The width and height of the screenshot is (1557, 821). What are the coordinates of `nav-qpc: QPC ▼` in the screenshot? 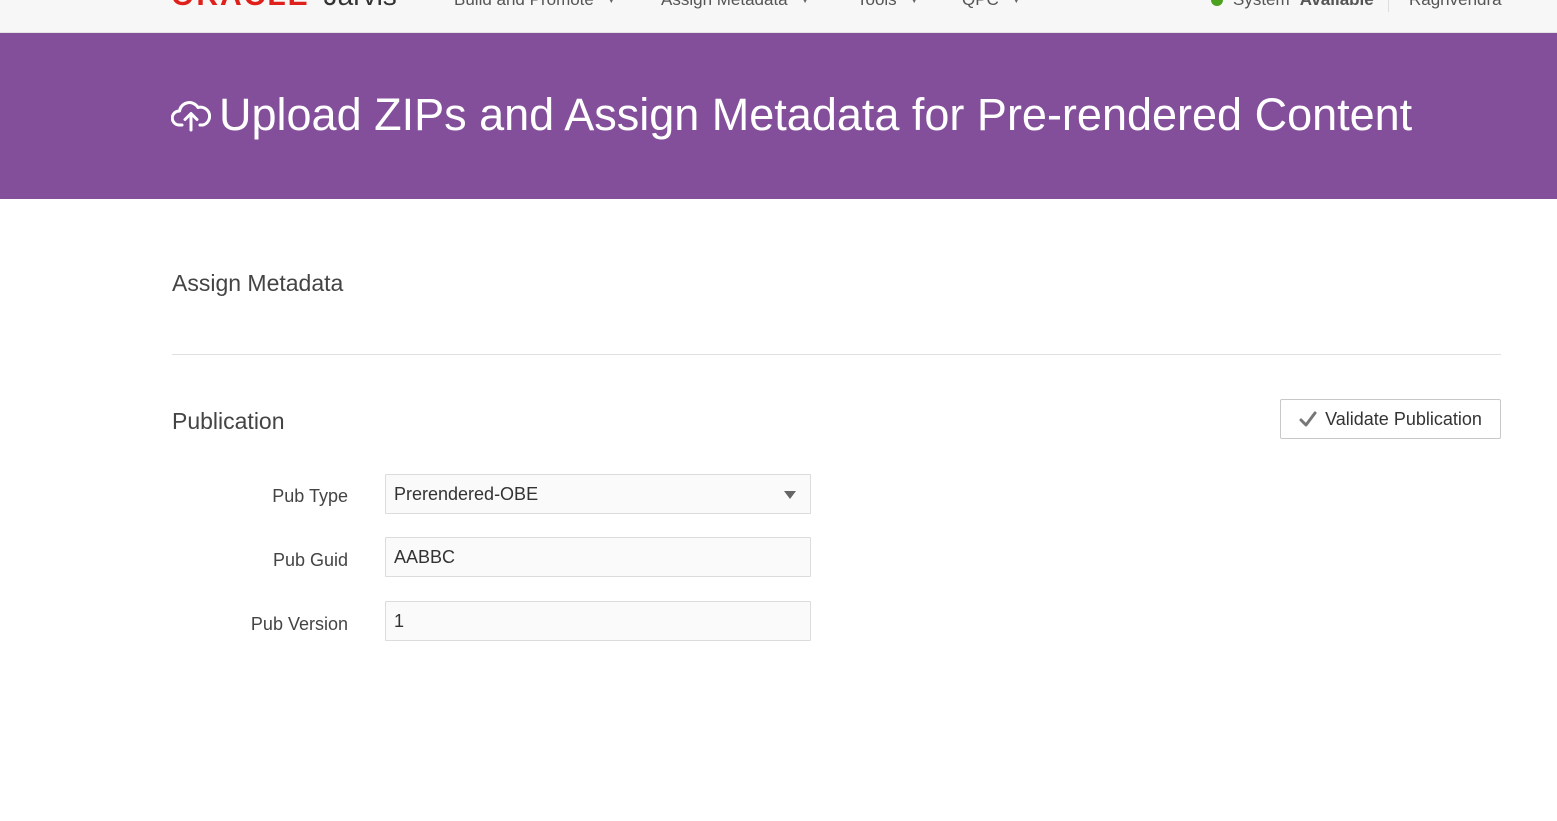 It's located at (992, 5).